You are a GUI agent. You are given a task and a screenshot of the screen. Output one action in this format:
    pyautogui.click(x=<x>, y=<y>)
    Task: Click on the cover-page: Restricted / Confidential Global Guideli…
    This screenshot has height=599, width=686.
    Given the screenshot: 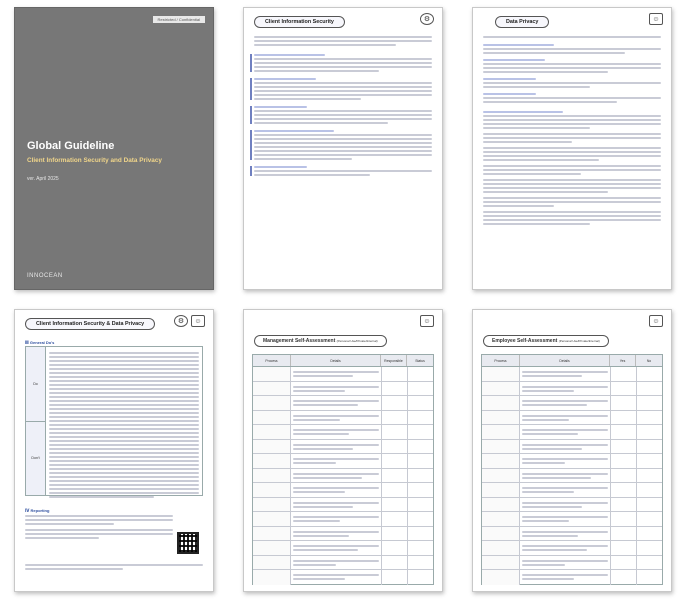 What is the action you would take?
    pyautogui.click(x=114, y=148)
    